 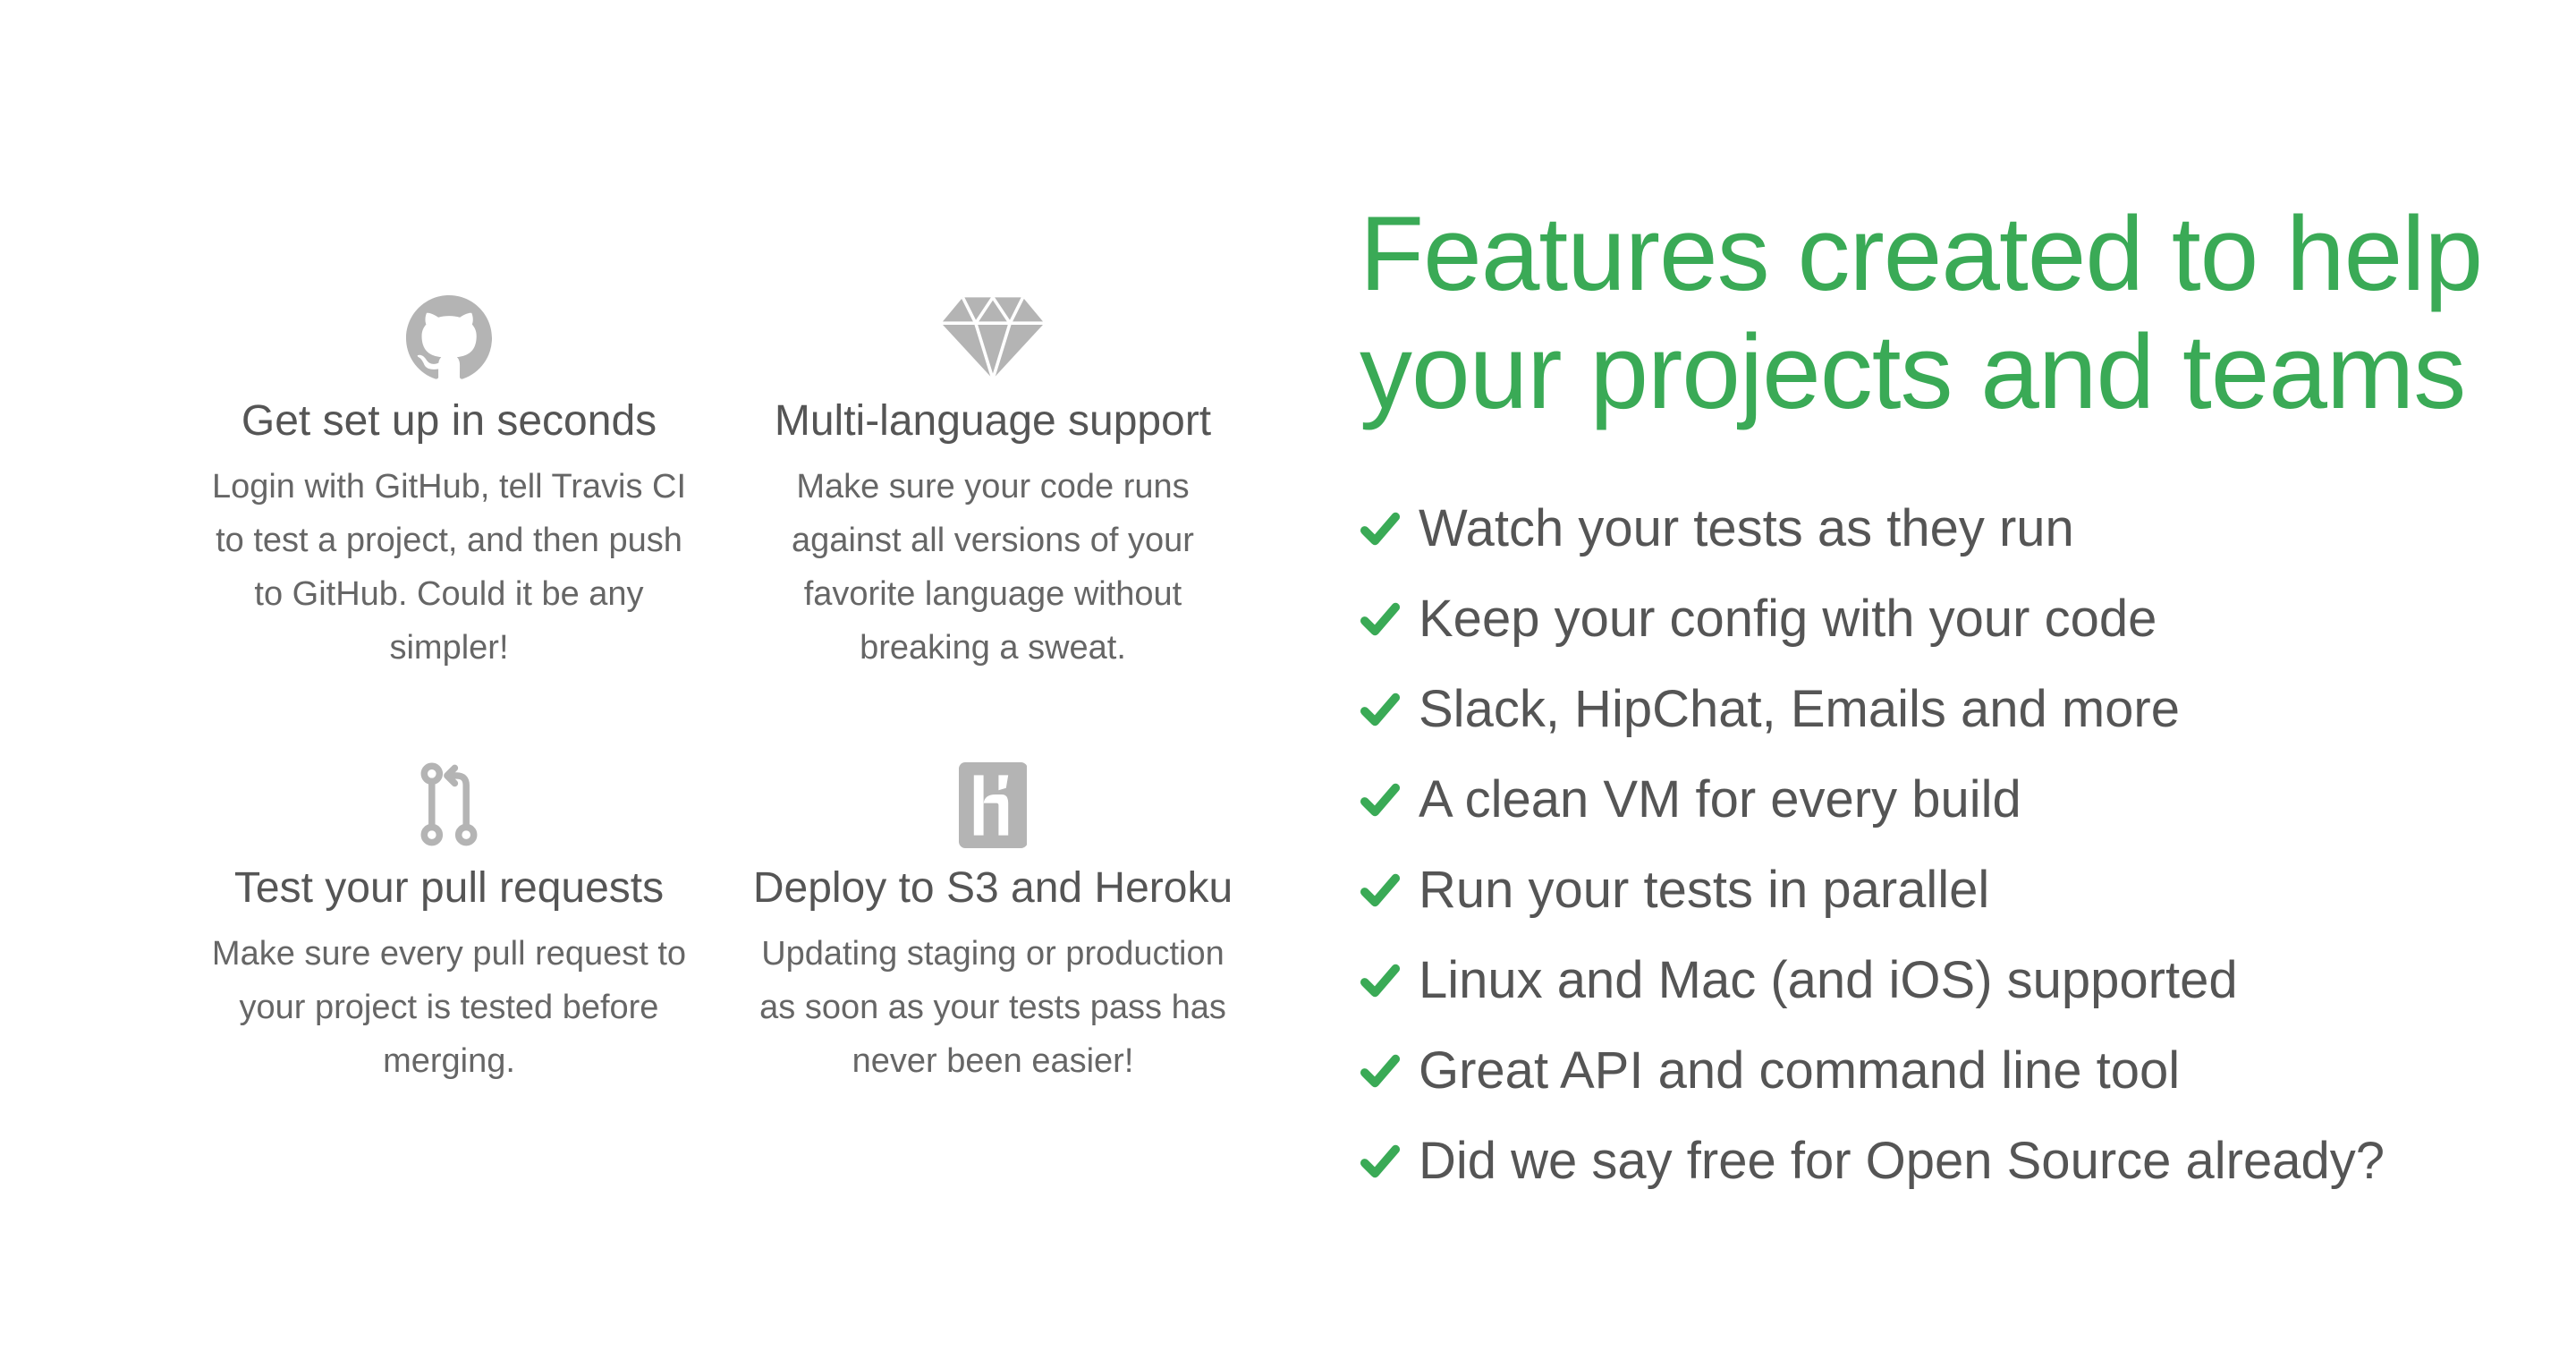 I want to click on feature-title: Multi-language support, so click(x=993, y=421).